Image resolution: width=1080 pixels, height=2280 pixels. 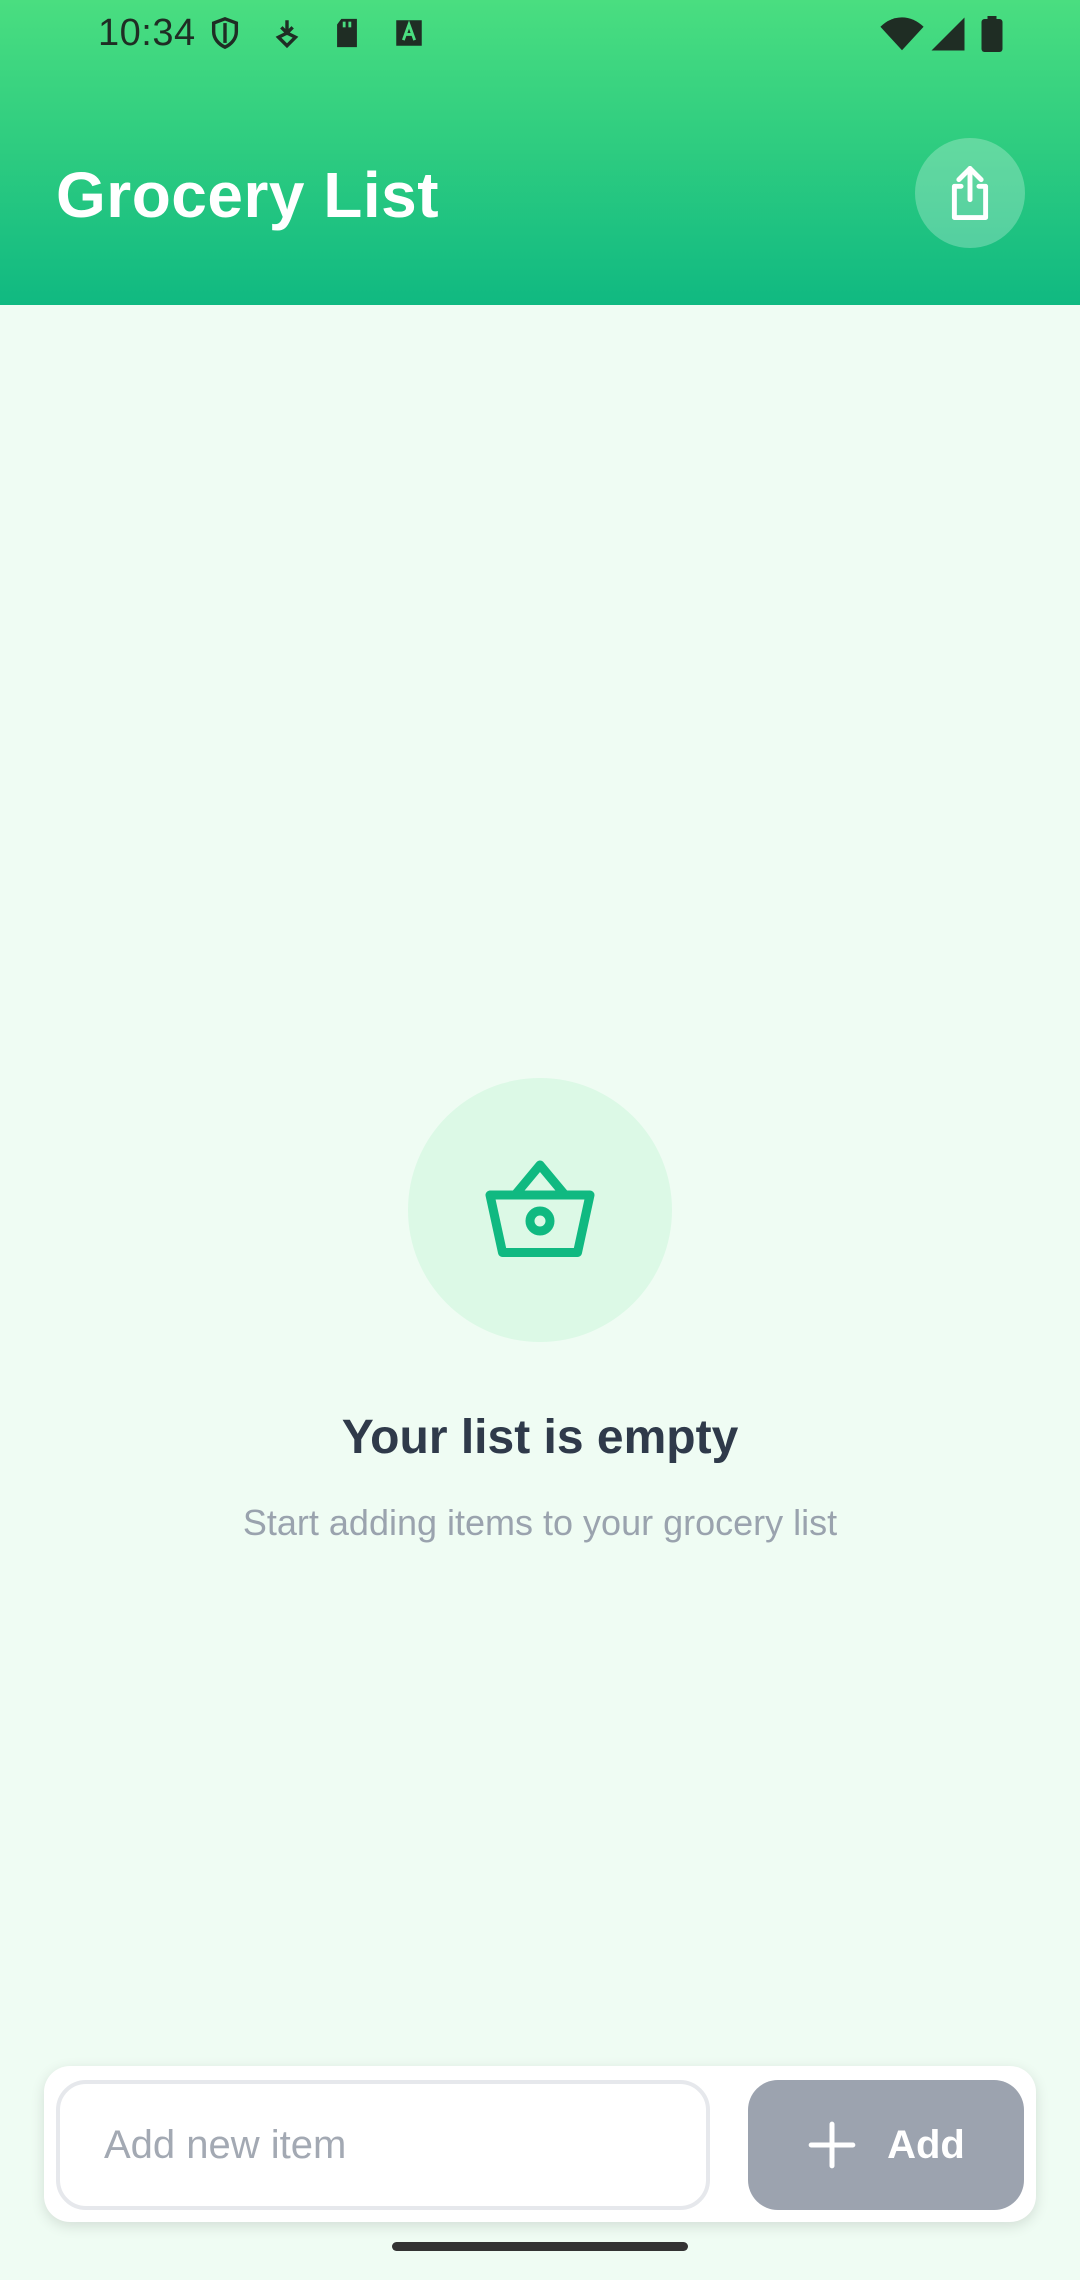 I want to click on share-button, so click(x=970, y=193).